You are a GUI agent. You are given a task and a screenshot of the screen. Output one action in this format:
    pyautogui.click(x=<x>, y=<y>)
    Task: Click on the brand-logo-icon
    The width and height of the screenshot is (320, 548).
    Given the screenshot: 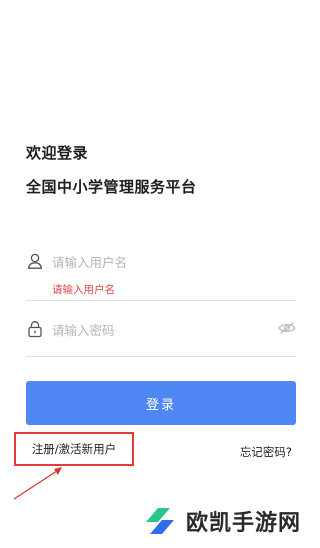 What is the action you would take?
    pyautogui.click(x=160, y=521)
    